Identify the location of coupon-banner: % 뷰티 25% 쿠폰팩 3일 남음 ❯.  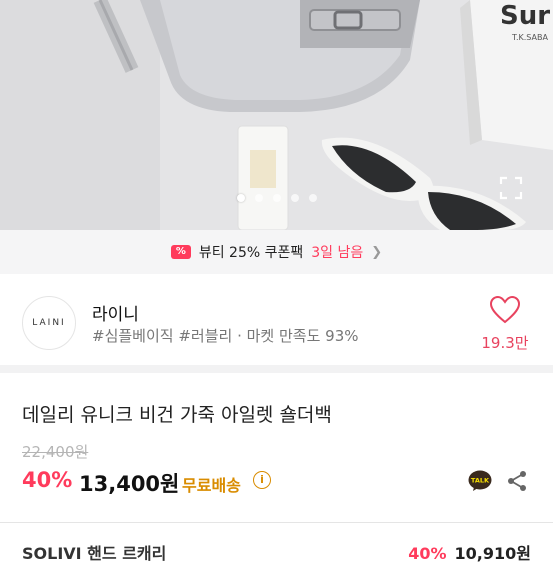
(276, 252).